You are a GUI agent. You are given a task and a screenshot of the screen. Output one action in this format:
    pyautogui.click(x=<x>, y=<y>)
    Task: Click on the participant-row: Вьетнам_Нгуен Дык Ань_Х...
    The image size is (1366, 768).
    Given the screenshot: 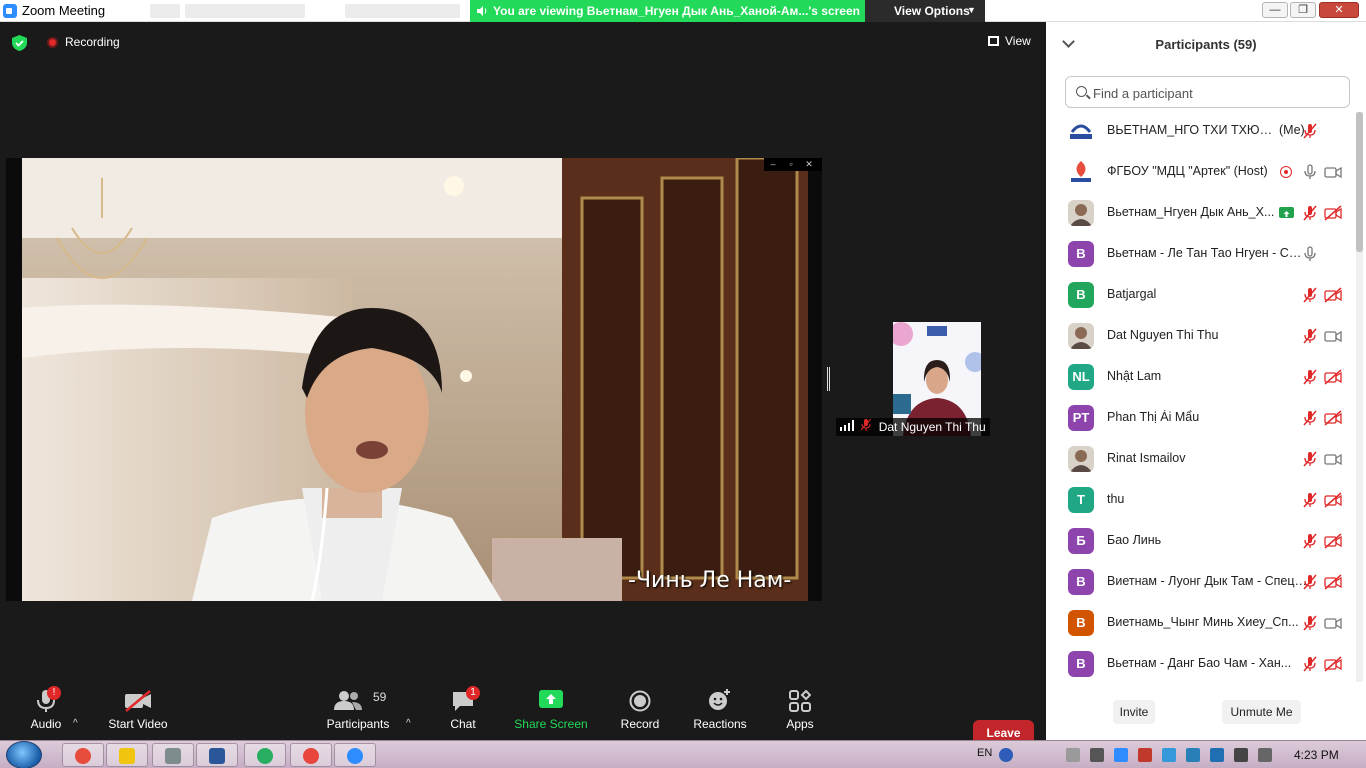 What is the action you would take?
    pyautogui.click(x=1201, y=212)
    